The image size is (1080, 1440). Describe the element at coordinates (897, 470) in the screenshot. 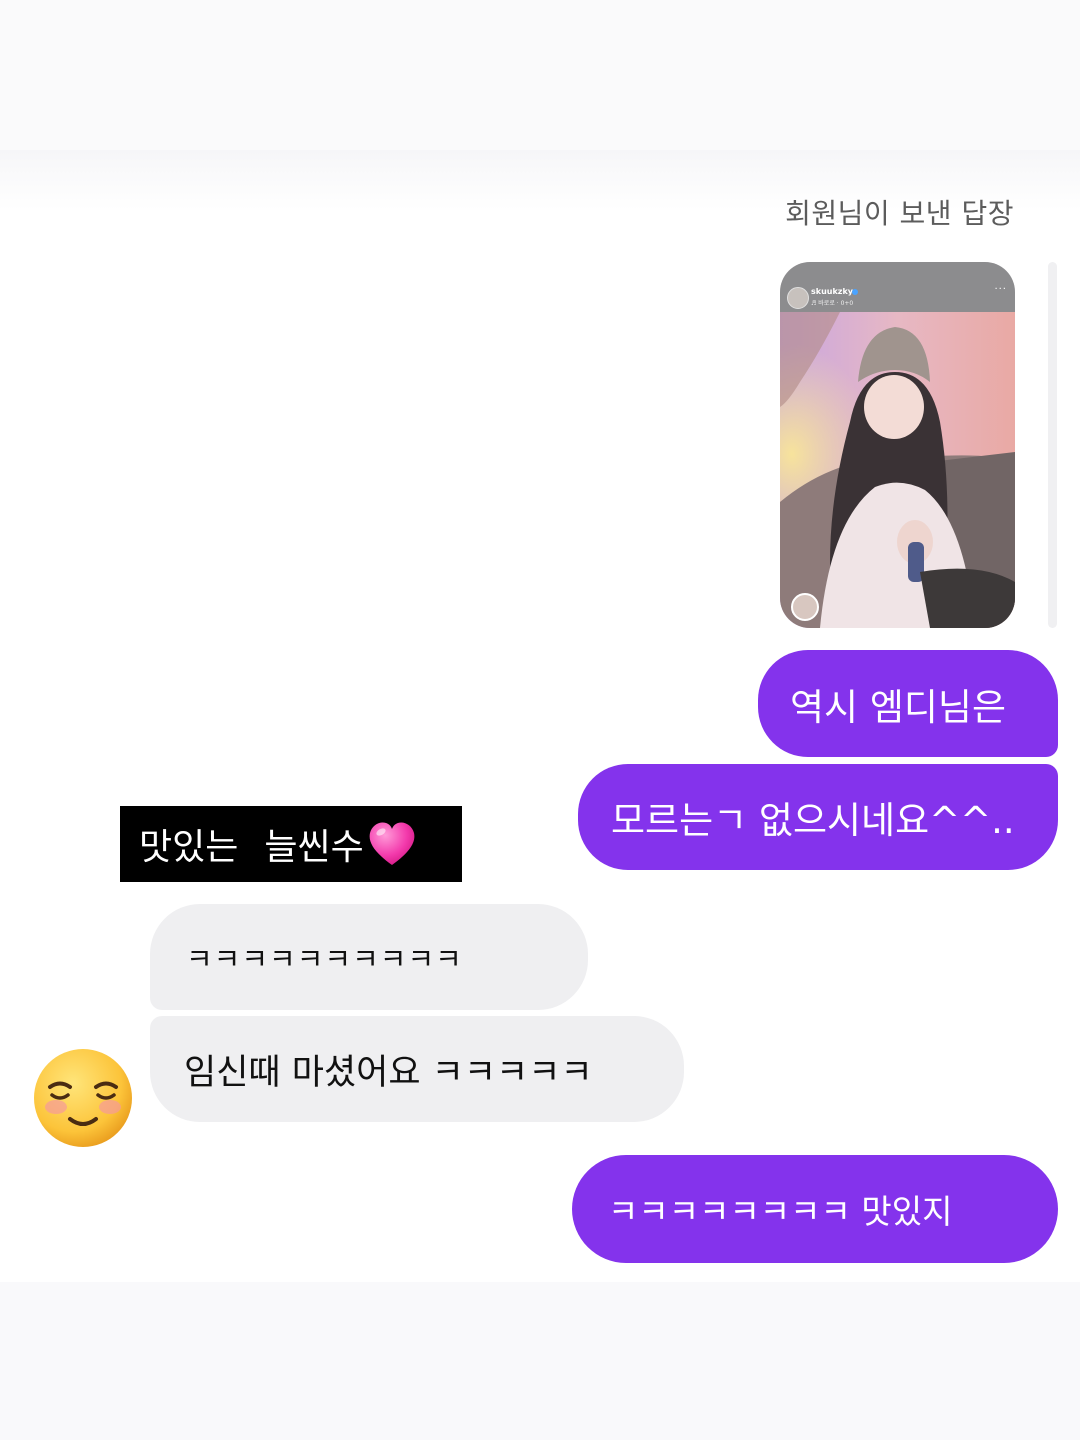

I see `story-photo` at that location.